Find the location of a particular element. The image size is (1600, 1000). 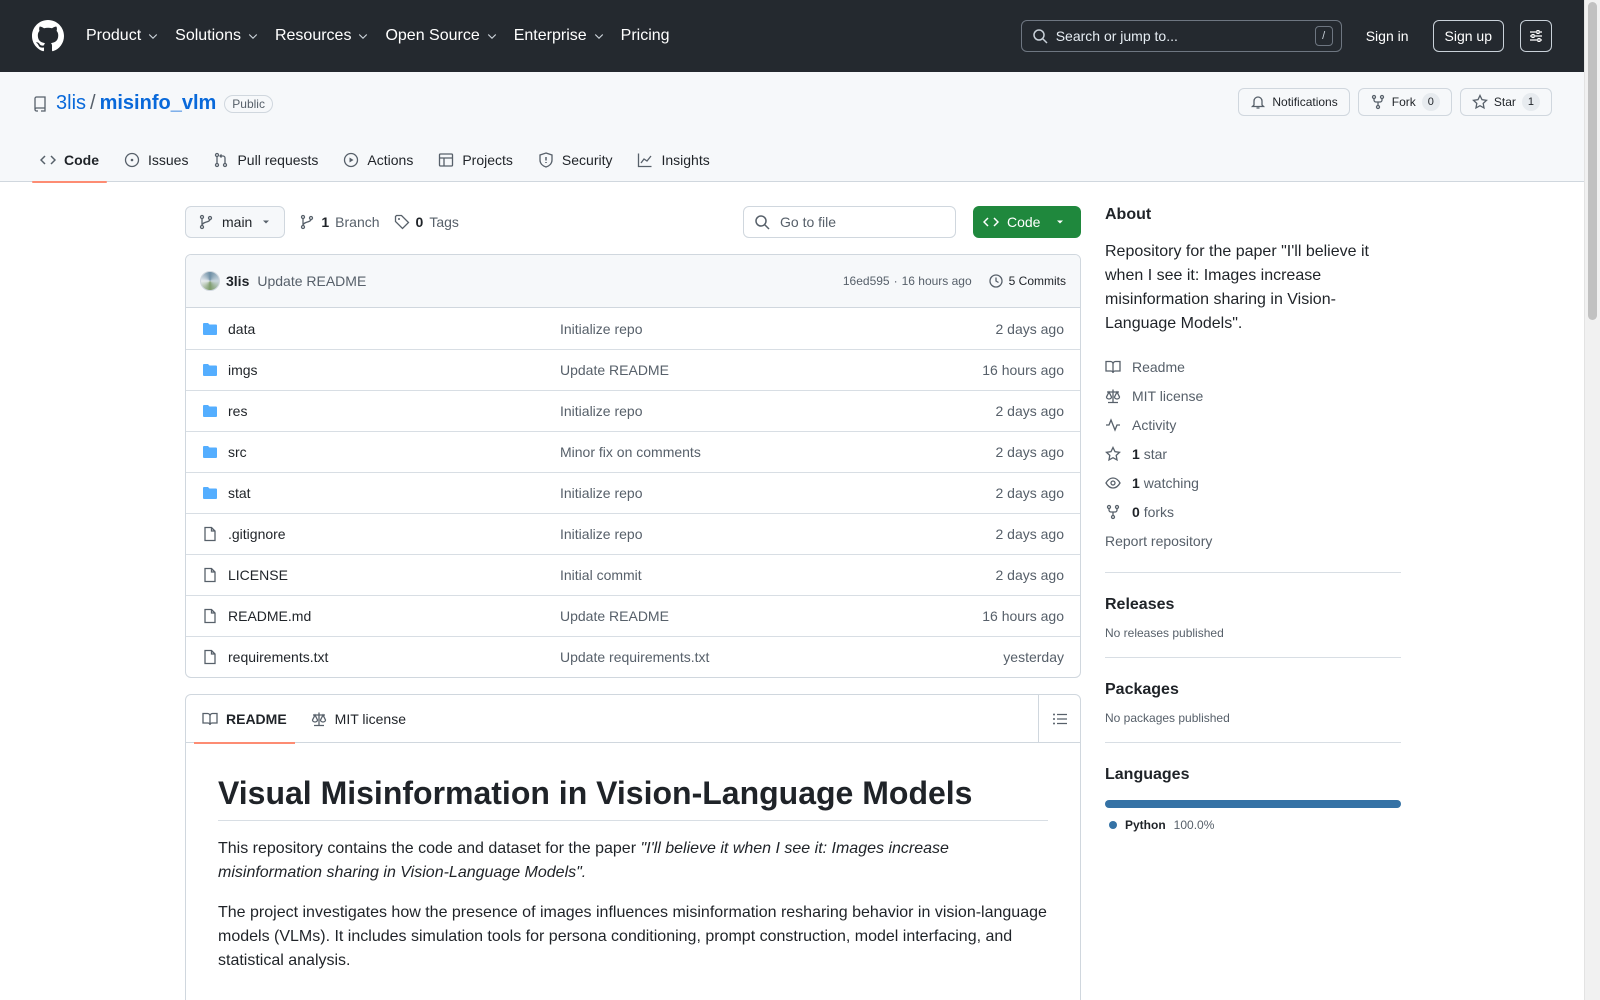

nav-open-source: Open Source is located at coordinates (441, 36).